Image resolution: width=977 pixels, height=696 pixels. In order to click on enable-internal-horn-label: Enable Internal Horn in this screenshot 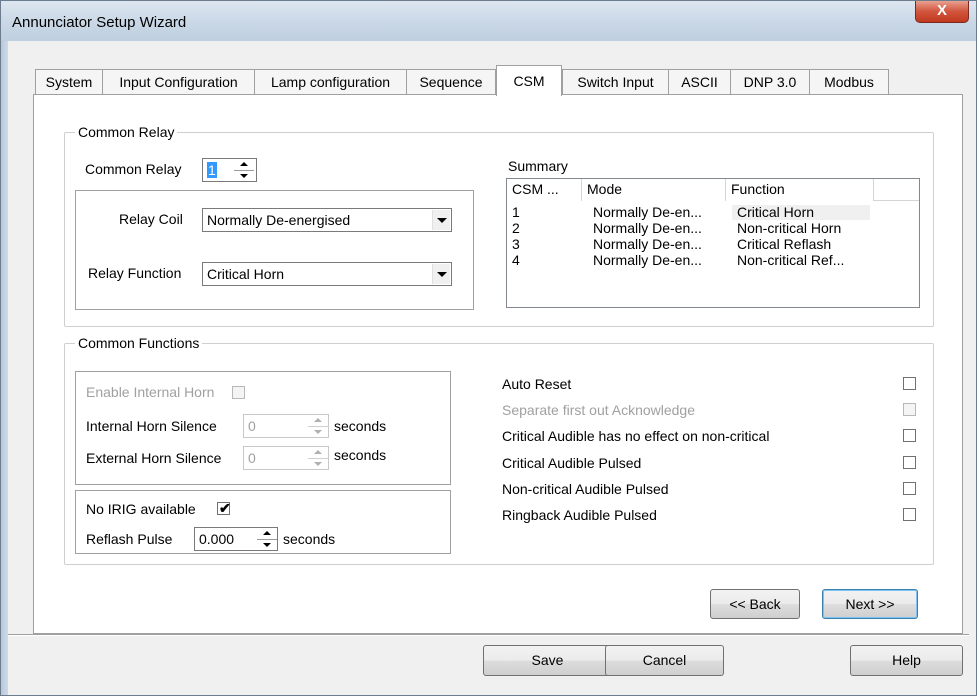, I will do `click(150, 392)`.